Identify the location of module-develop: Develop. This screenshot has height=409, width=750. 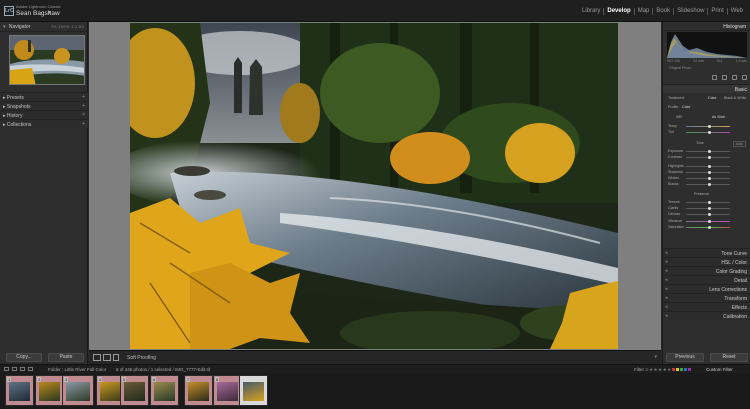
(619, 11).